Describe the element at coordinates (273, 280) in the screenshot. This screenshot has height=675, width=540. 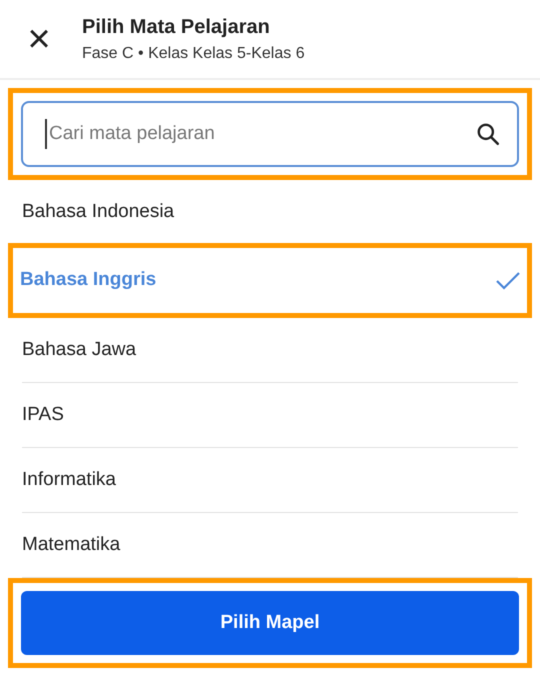
I see `subject-item: Bahasa Inggris` at that location.